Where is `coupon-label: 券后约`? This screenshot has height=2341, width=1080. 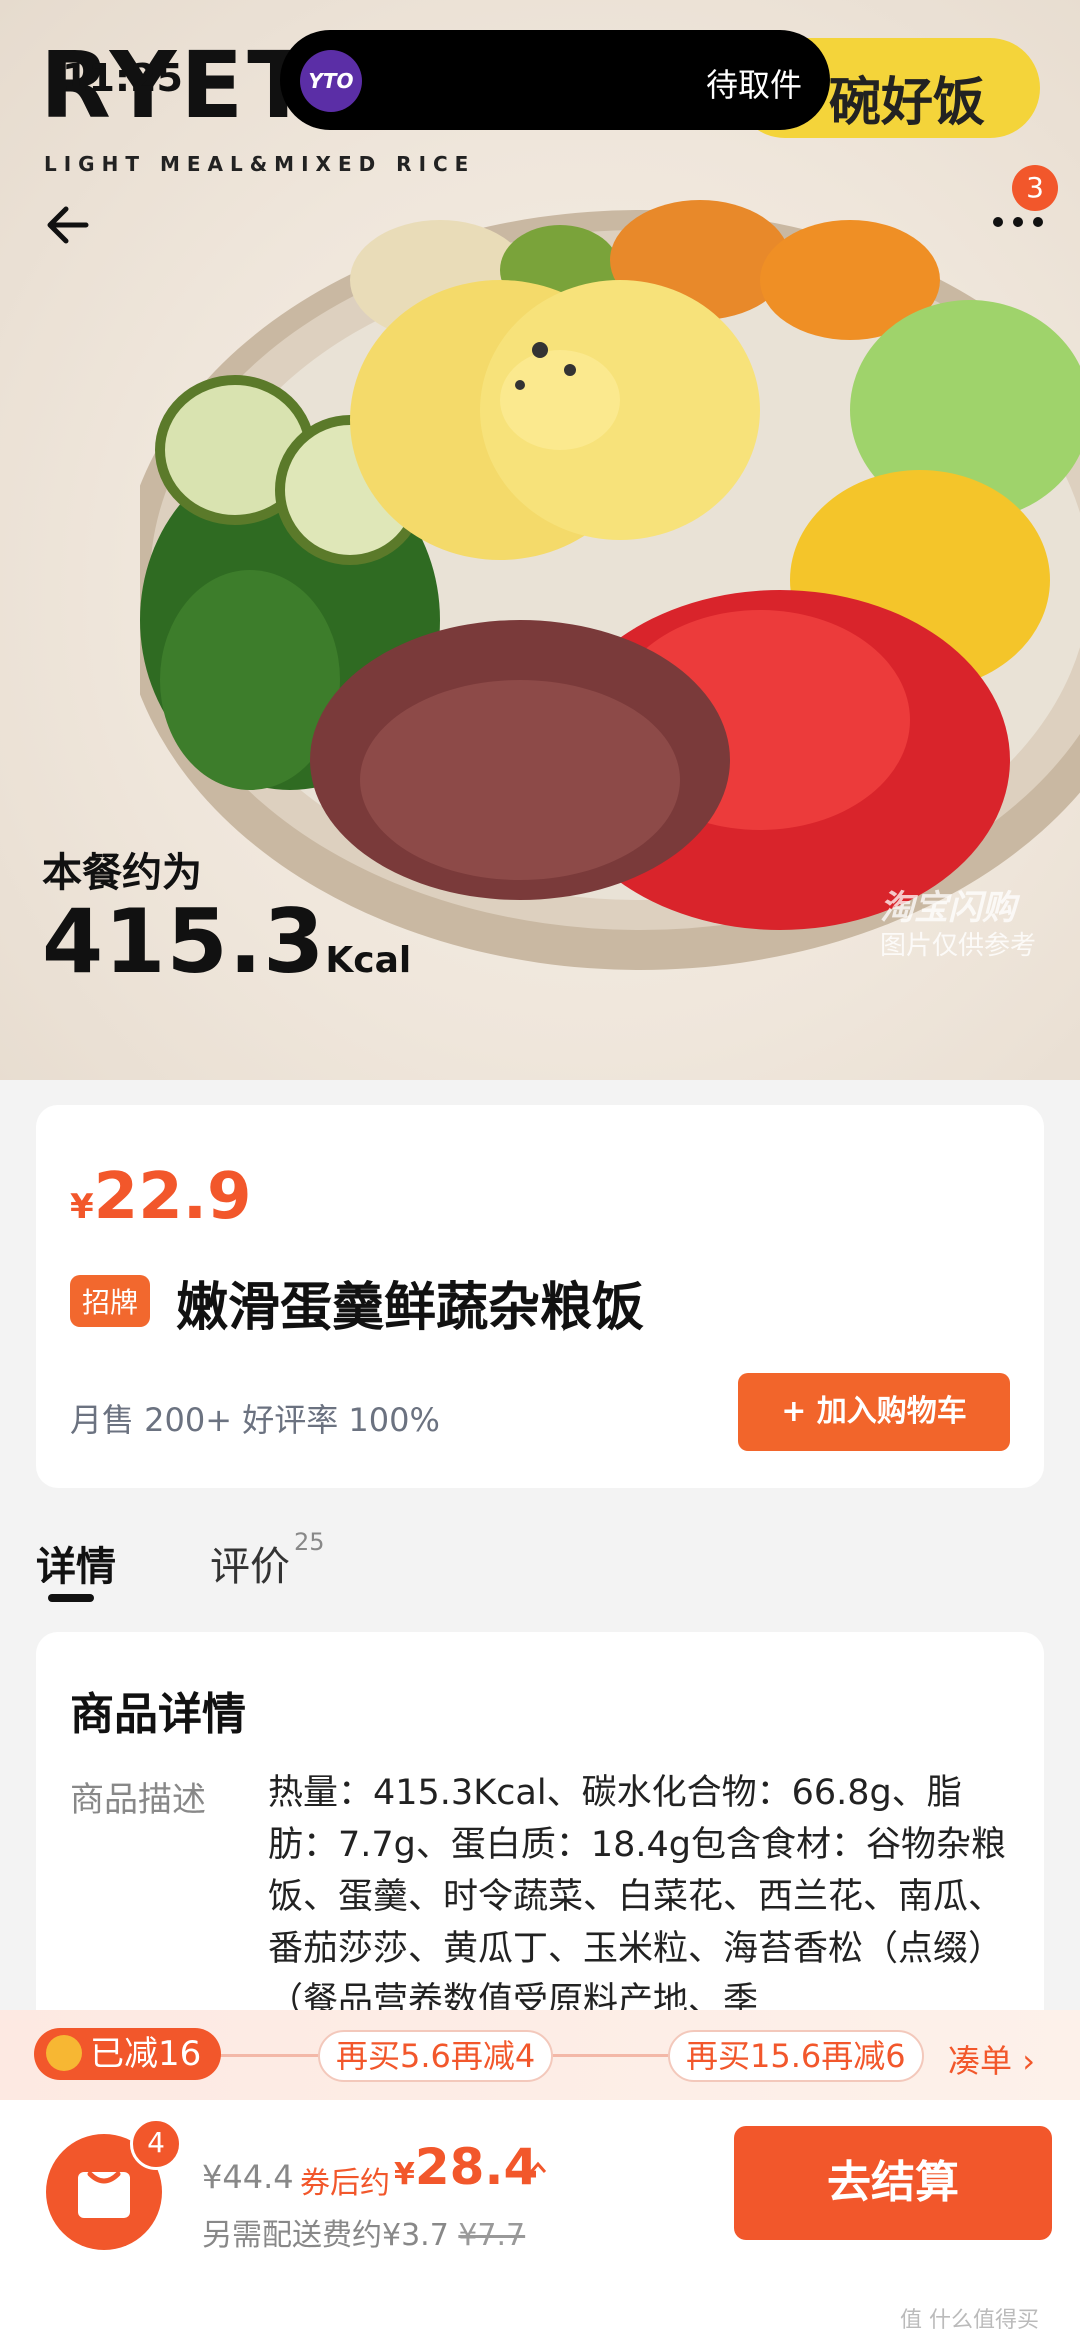
coupon-label: 券后约 is located at coordinates (345, 2183).